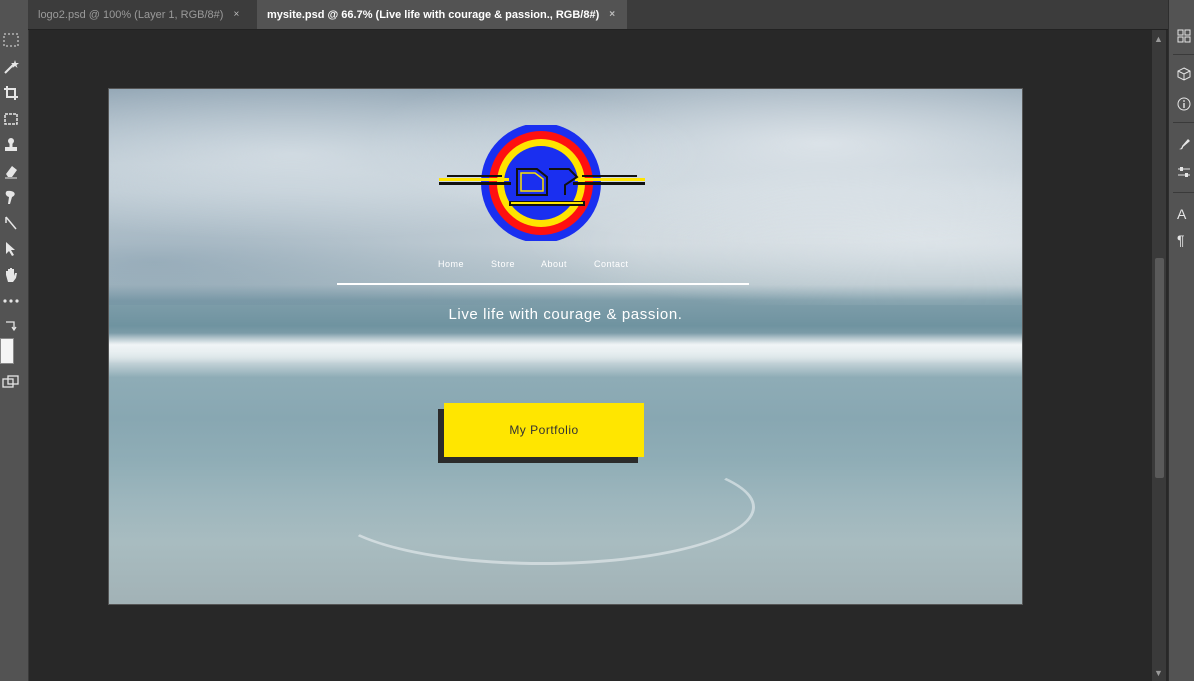 Image resolution: width=1194 pixels, height=681 pixels. Describe the element at coordinates (11, 145) in the screenshot. I see `stamp-icon` at that location.